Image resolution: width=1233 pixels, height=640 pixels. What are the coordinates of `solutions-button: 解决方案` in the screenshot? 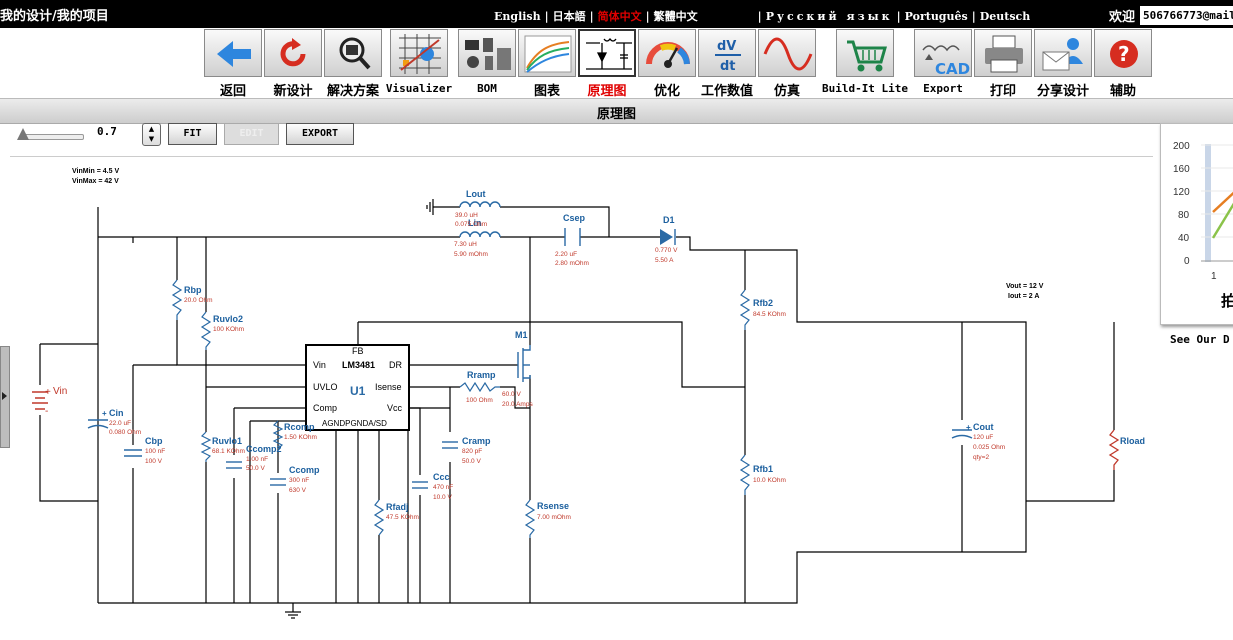 It's located at (353, 63).